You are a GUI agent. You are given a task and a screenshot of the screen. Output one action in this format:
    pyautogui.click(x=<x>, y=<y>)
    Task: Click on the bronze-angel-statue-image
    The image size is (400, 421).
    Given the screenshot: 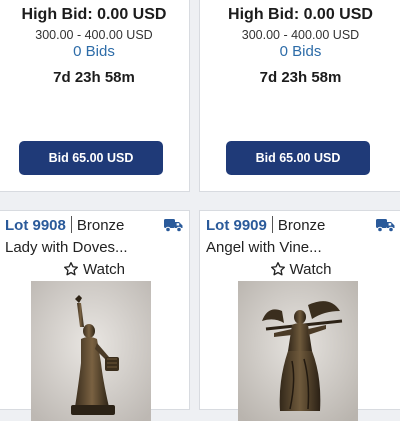 What is the action you would take?
    pyautogui.click(x=298, y=351)
    